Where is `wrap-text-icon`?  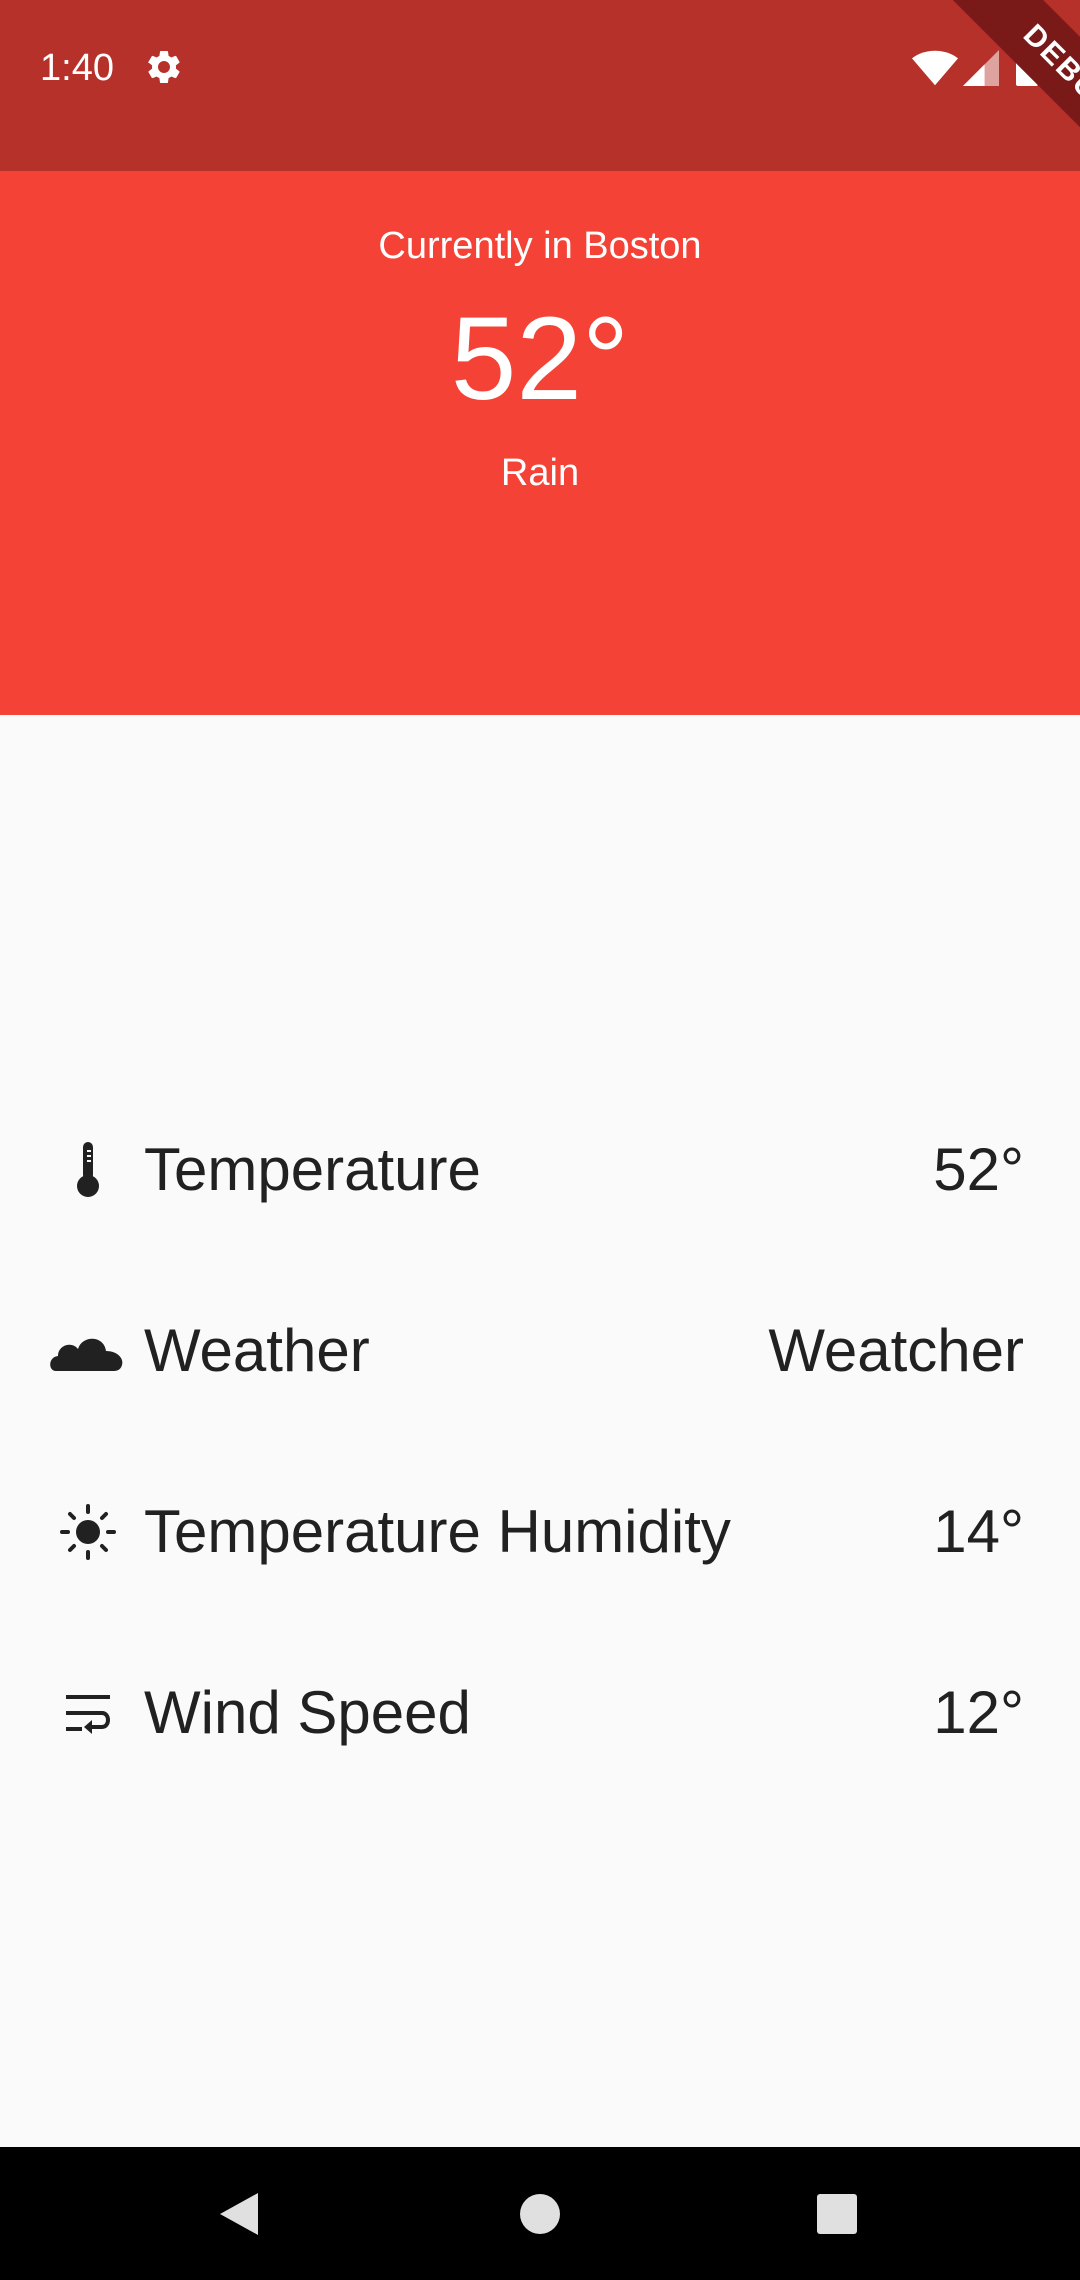
wrap-text-icon is located at coordinates (88, 1714).